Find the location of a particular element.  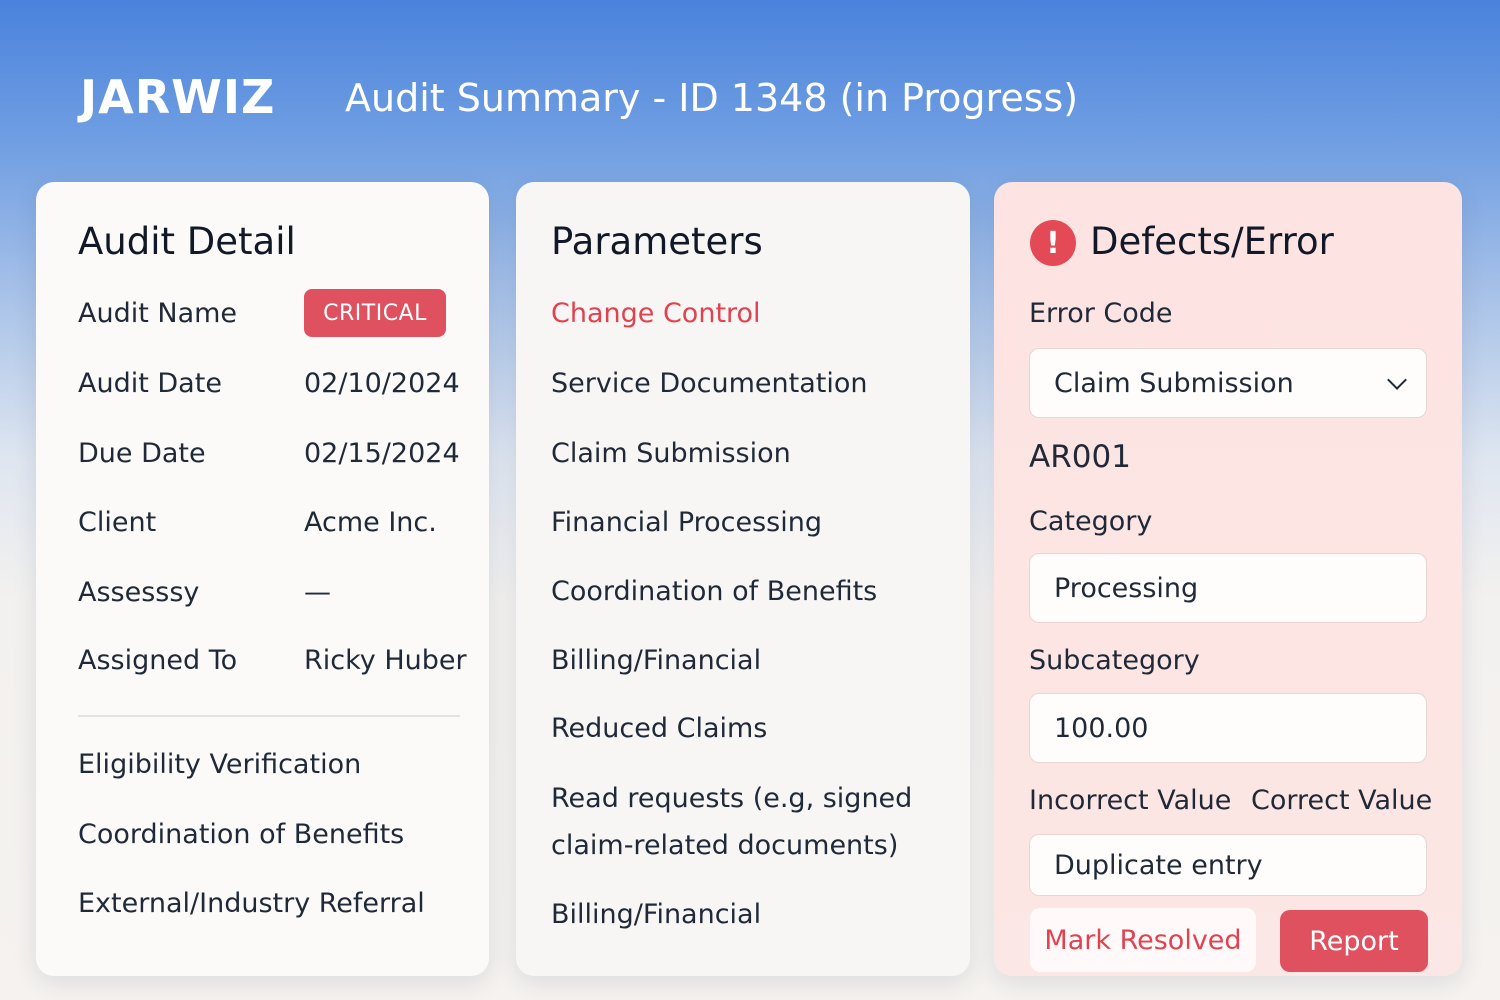

brand-logo: JARWIZ is located at coordinates (178, 97).